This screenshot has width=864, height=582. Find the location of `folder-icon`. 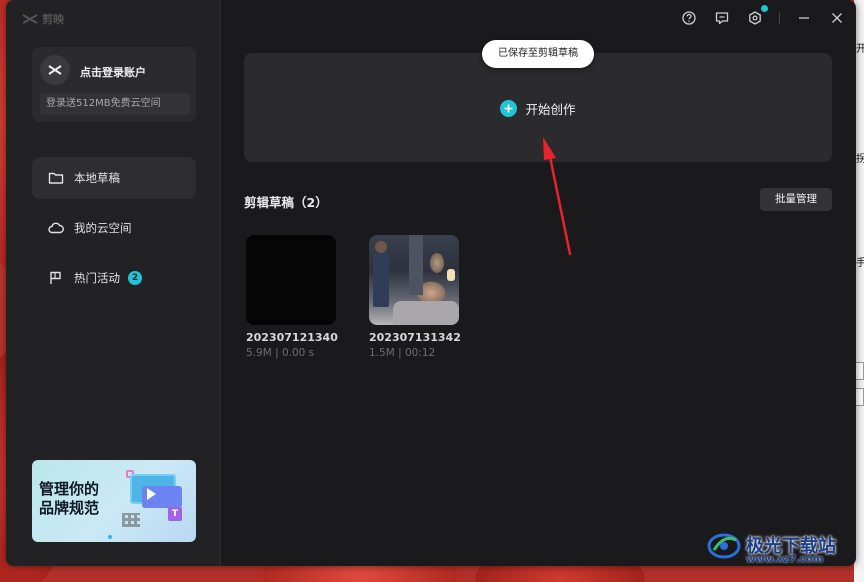

folder-icon is located at coordinates (56, 178).